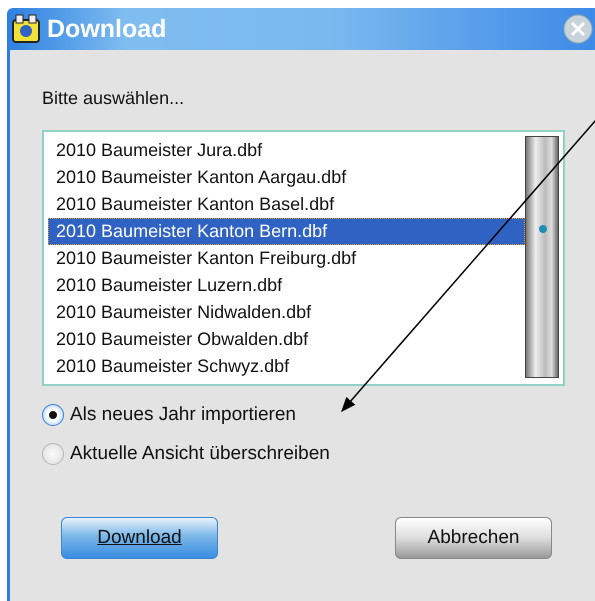 The width and height of the screenshot is (595, 601). I want to click on cancel-button: Abbrechen, so click(473, 538).